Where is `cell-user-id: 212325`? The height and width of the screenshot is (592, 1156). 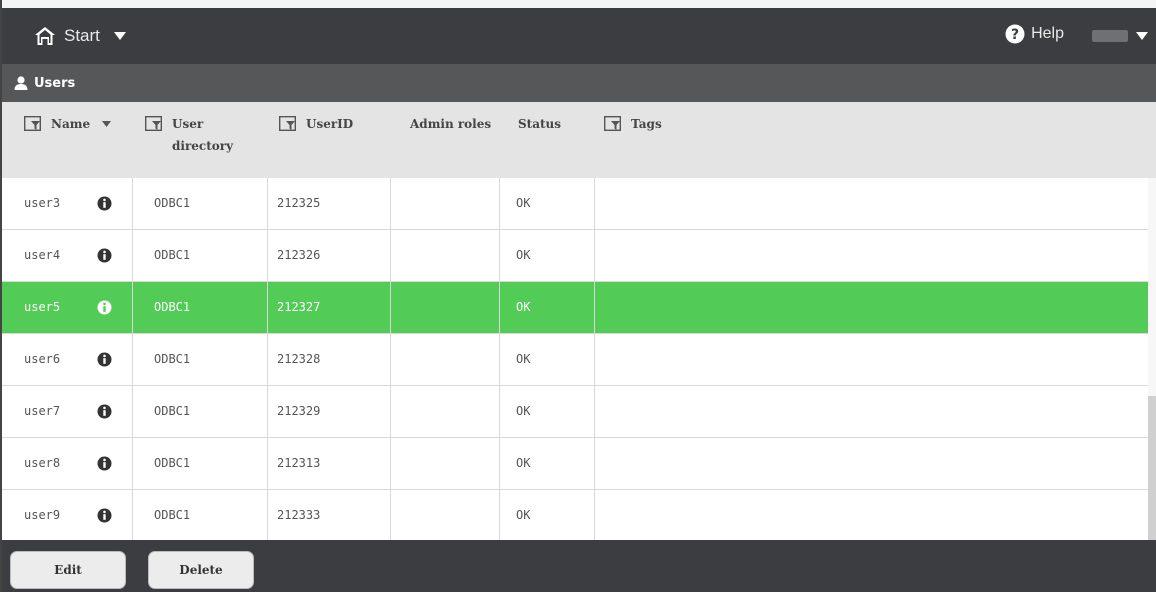
cell-user-id: 212325 is located at coordinates (299, 203).